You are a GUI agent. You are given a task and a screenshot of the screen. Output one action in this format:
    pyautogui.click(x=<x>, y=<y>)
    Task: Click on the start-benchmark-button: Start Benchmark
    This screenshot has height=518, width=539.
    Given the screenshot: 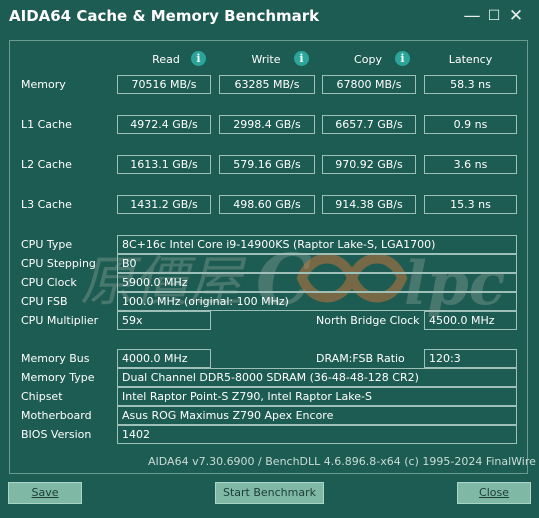 What is the action you would take?
    pyautogui.click(x=269, y=493)
    